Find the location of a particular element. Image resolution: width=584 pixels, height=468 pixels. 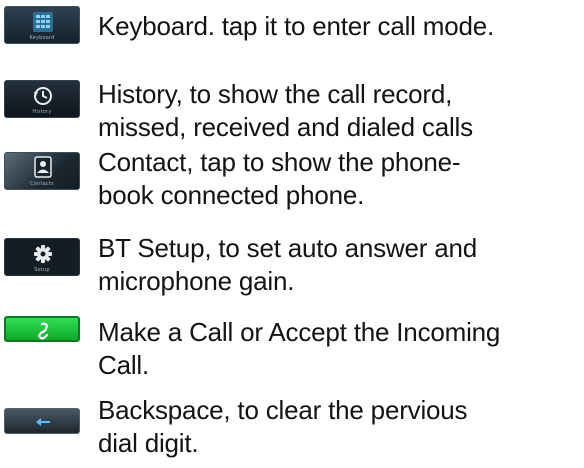

item-keyboard-text: Keyboard. tap it to enter call mode. is located at coordinates (341, 26).